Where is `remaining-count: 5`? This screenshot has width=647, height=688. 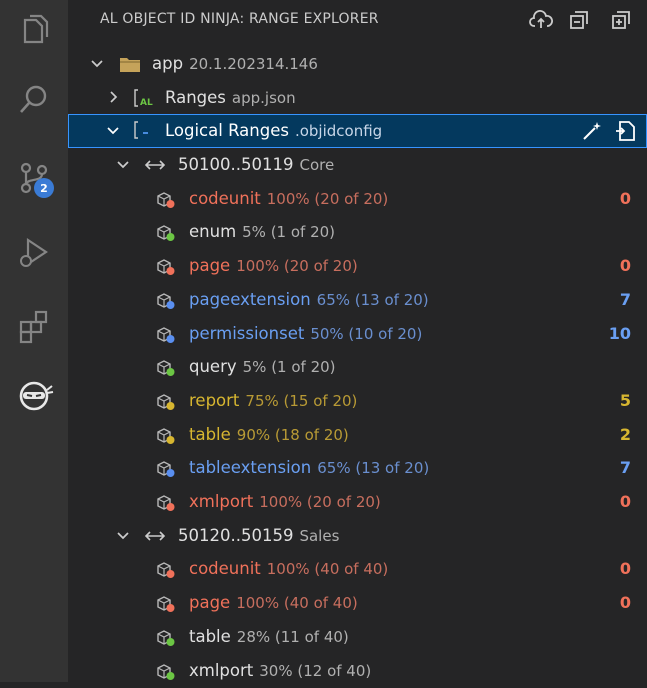
remaining-count: 5 is located at coordinates (625, 400).